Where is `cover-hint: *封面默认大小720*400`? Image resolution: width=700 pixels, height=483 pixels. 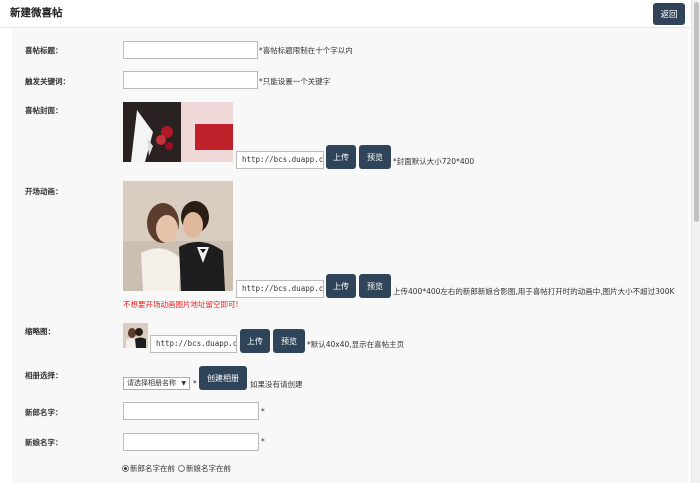
cover-hint: *封面默认大小720*400 is located at coordinates (434, 161).